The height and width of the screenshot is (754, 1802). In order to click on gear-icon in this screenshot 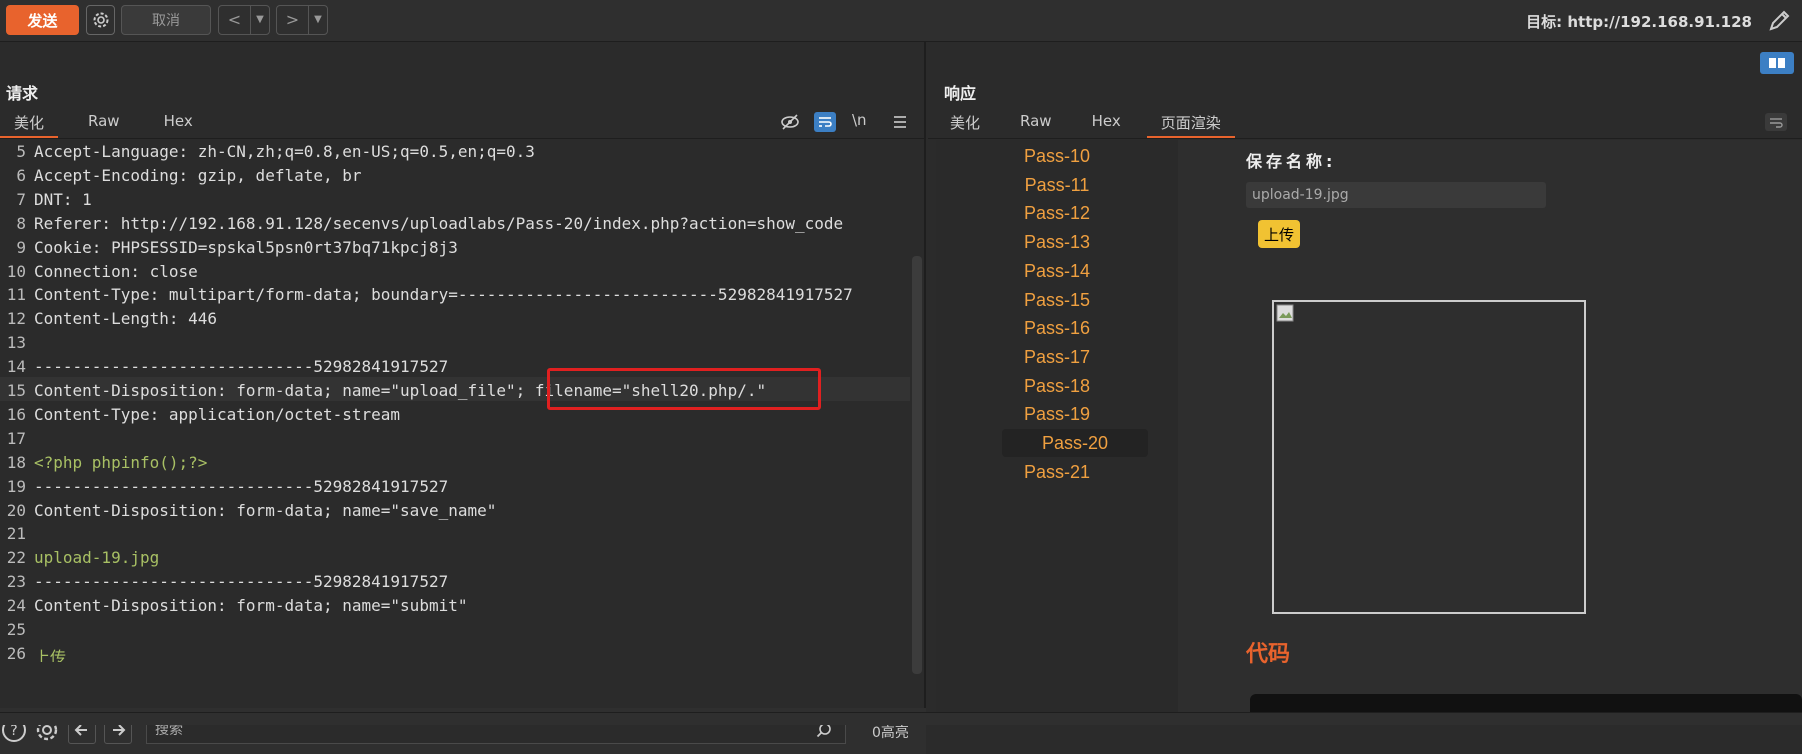, I will do `click(100, 20)`.